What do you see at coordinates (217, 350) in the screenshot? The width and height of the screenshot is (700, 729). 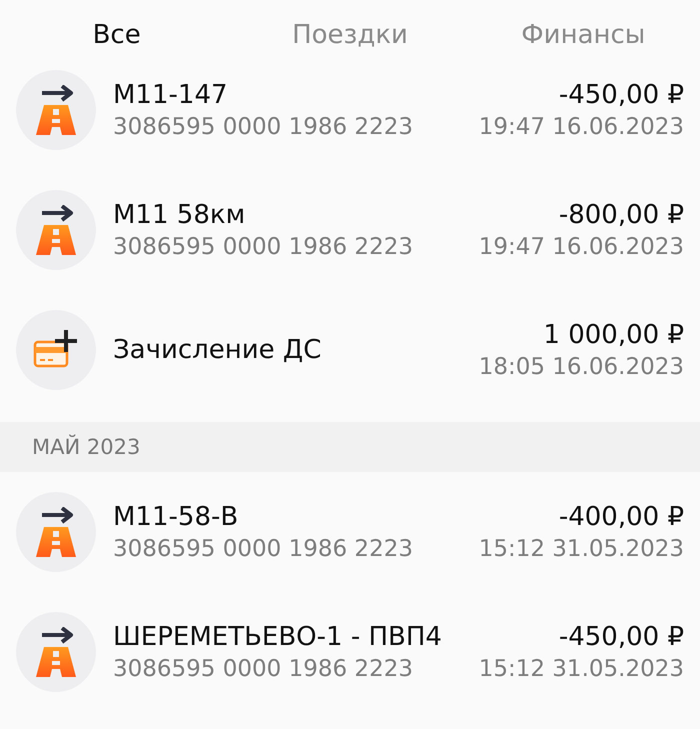 I see `transaction-title: Зачисление ДС` at bounding box center [217, 350].